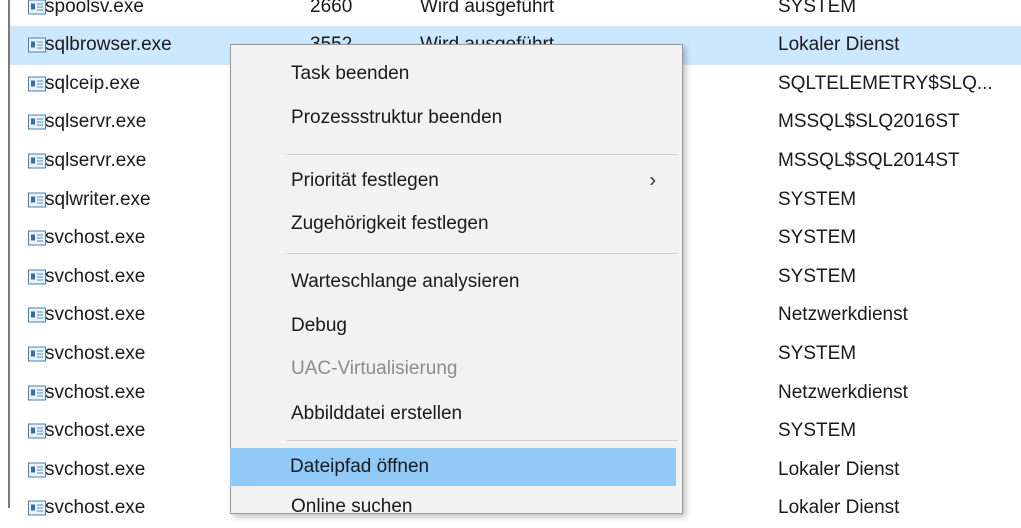  Describe the element at coordinates (374, 368) in the screenshot. I see `menu-item-label: UAC-Virtualisierung` at that location.